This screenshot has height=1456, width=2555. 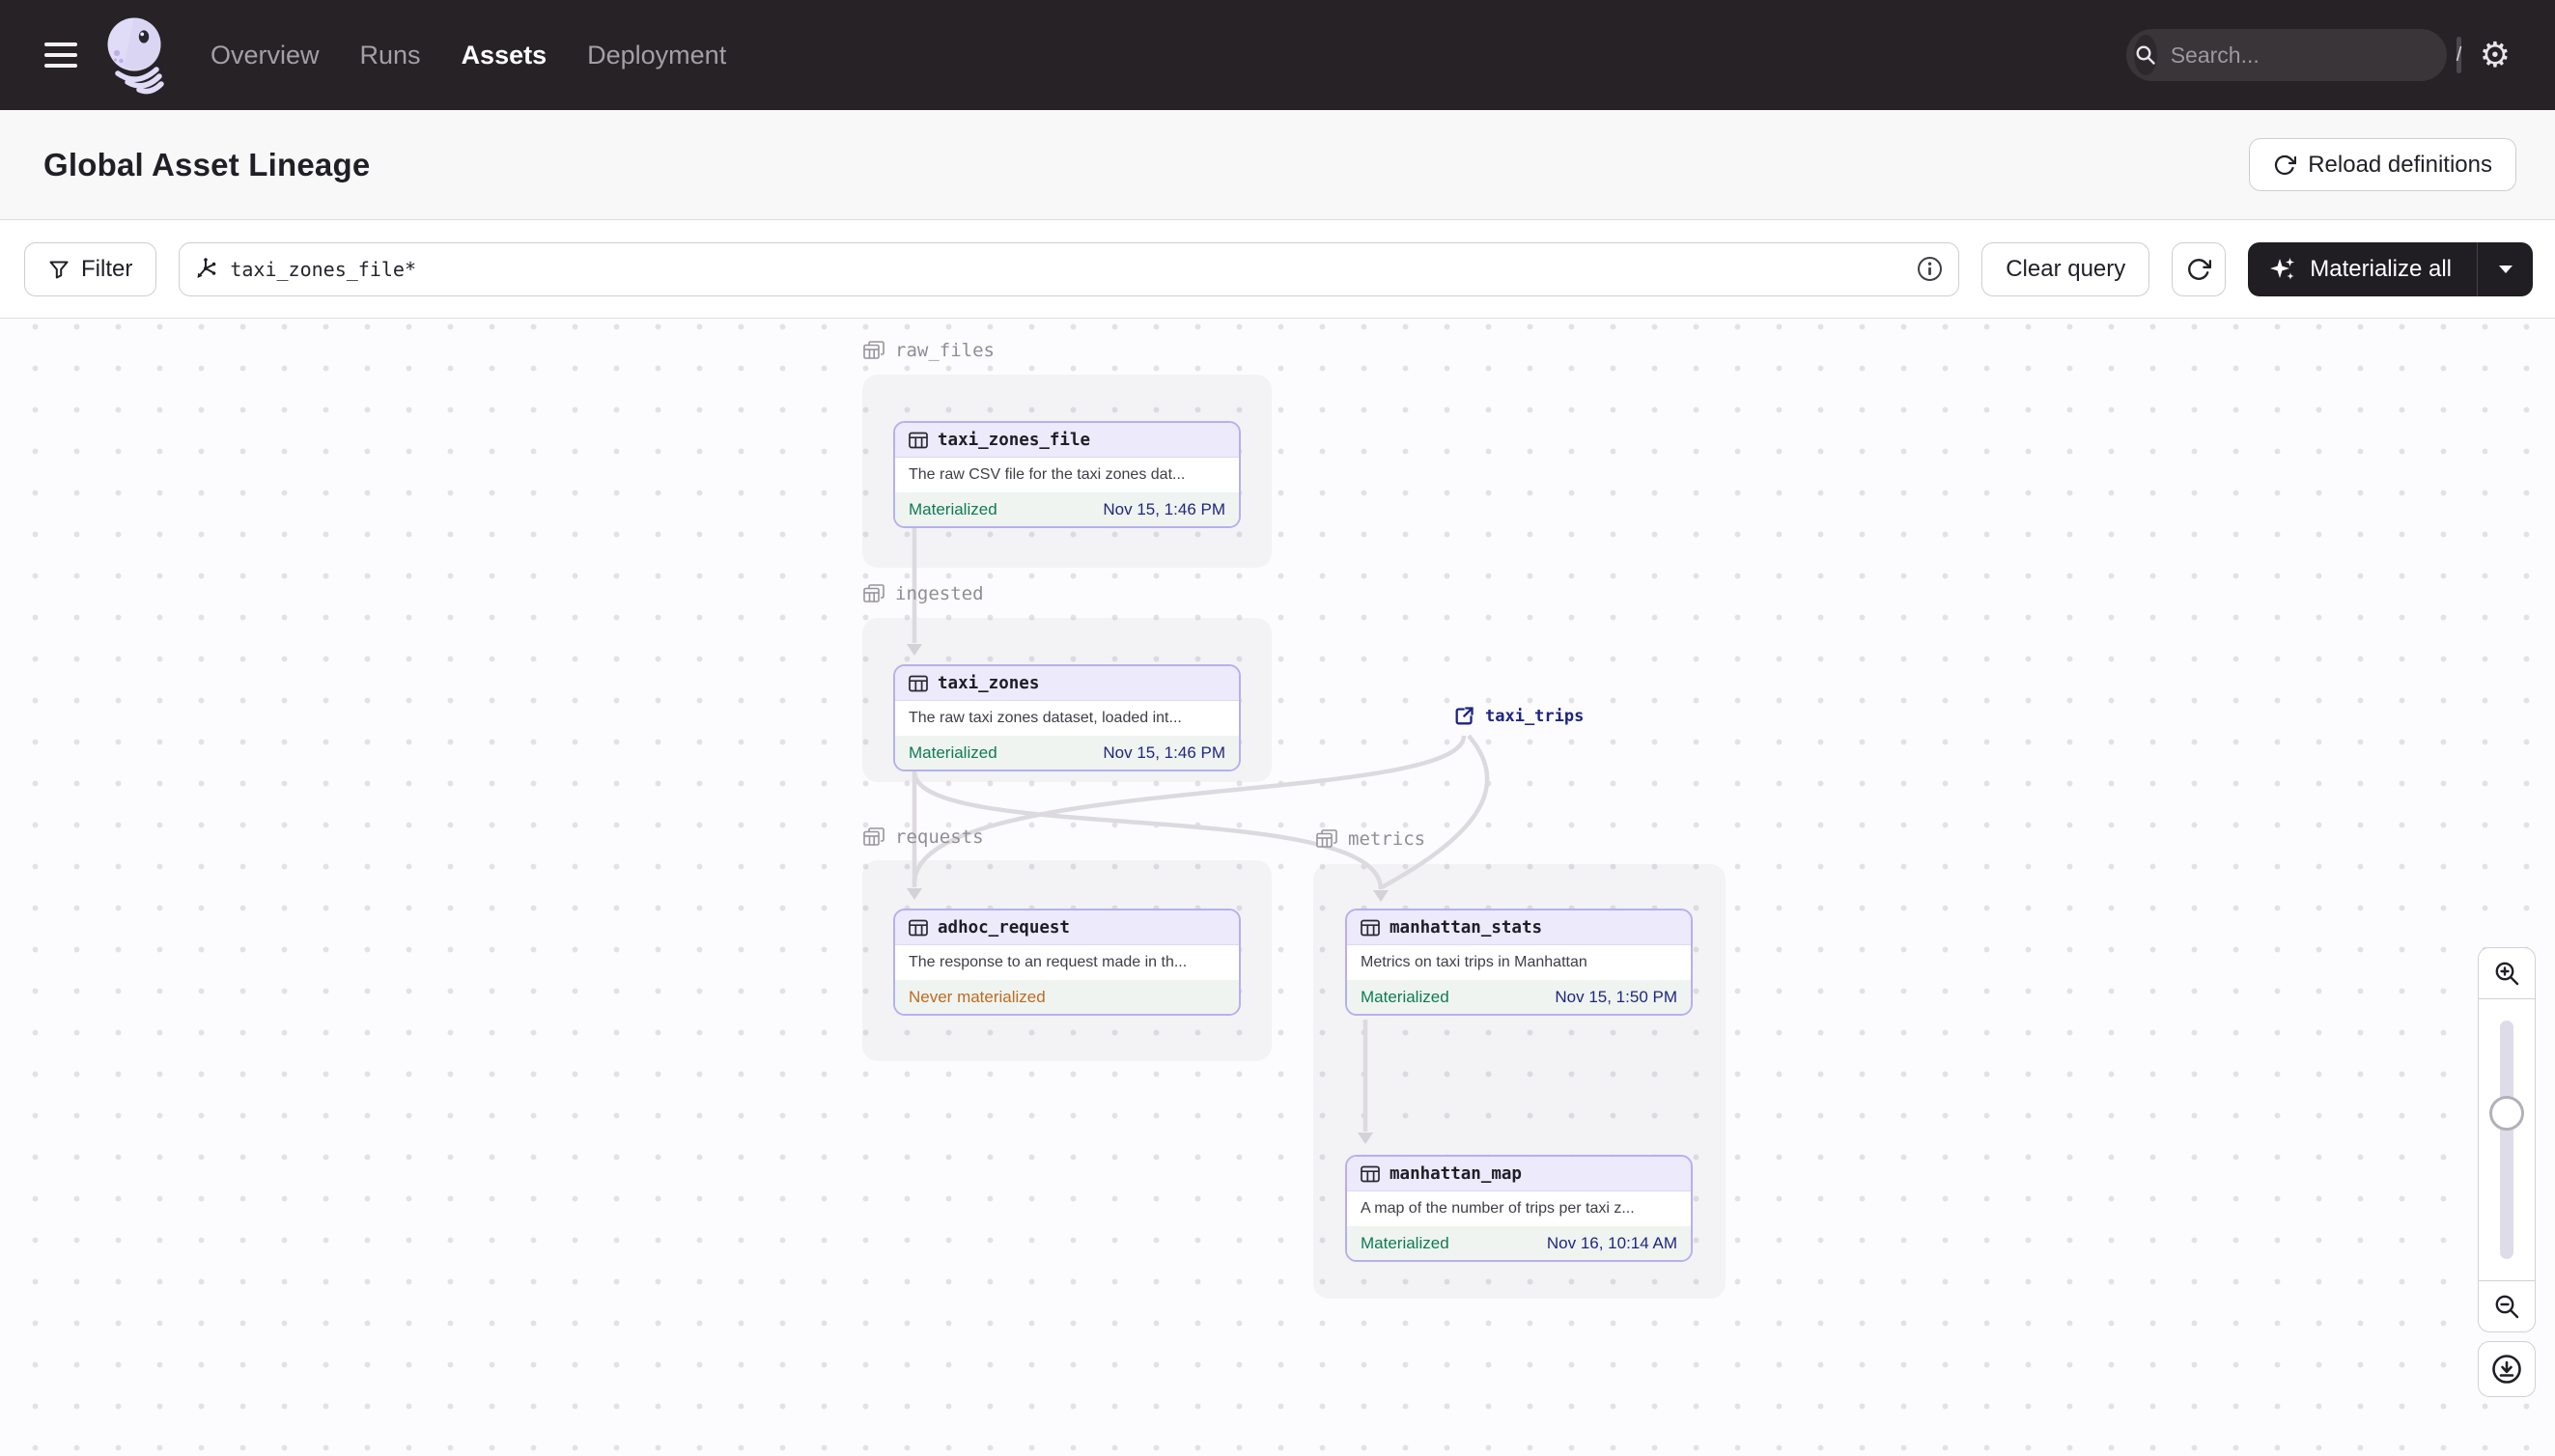 What do you see at coordinates (2381, 268) in the screenshot?
I see `materialize-all-label: Materialize all` at bounding box center [2381, 268].